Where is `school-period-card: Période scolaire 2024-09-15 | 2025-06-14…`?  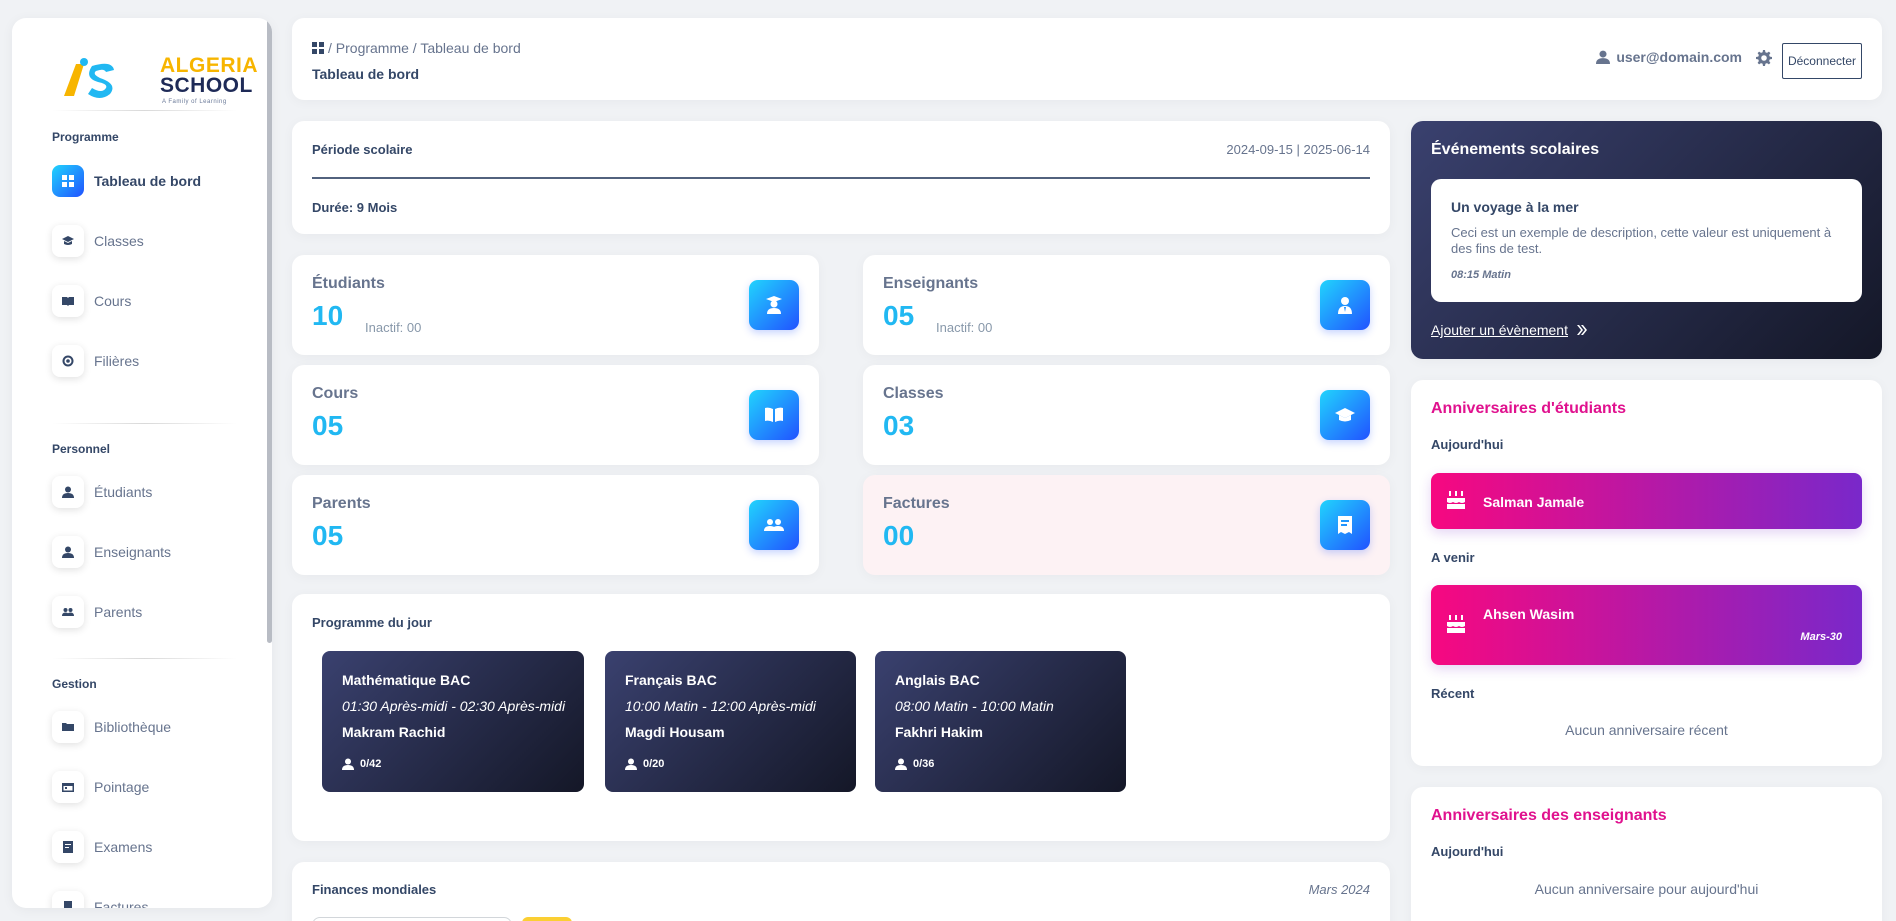 school-period-card: Période scolaire 2024-09-15 | 2025-06-14… is located at coordinates (841, 177).